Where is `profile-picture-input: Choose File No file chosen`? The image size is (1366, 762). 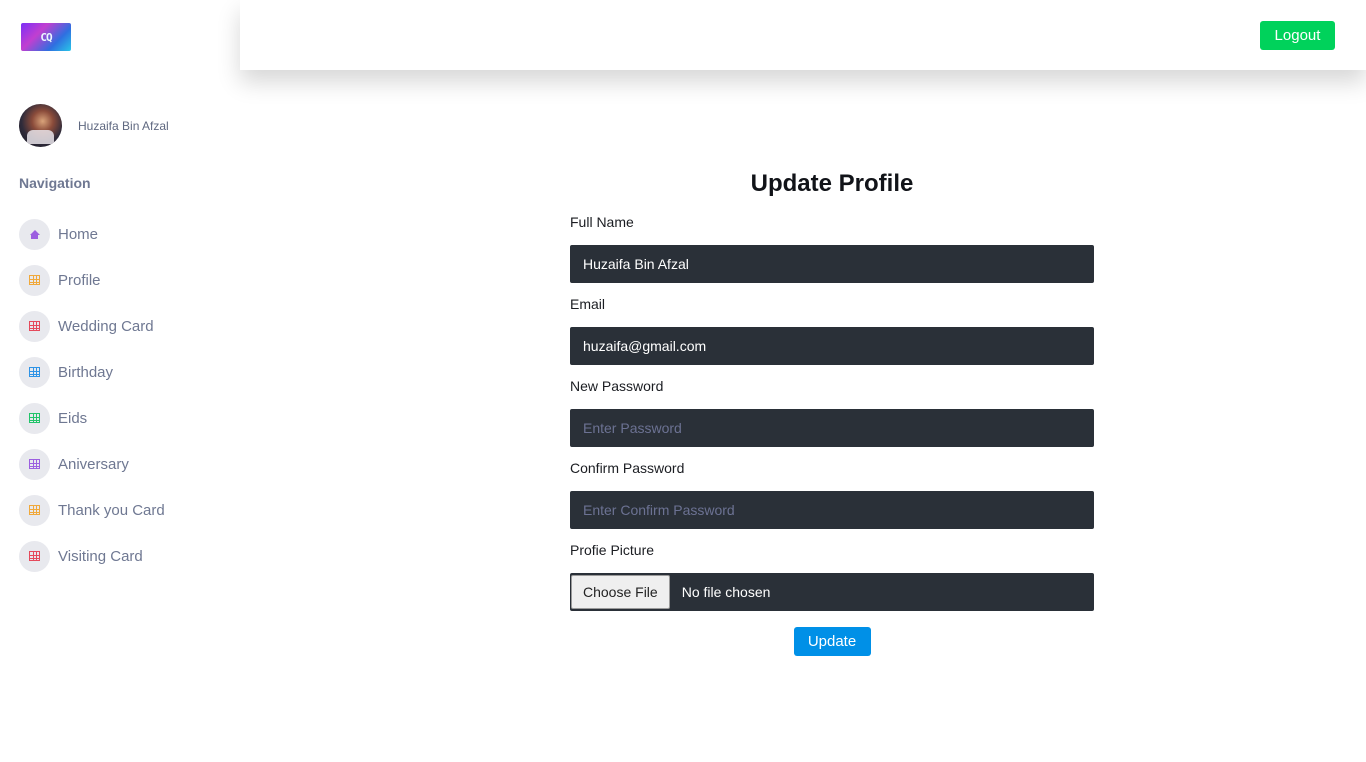 profile-picture-input: Choose File No file chosen is located at coordinates (832, 592).